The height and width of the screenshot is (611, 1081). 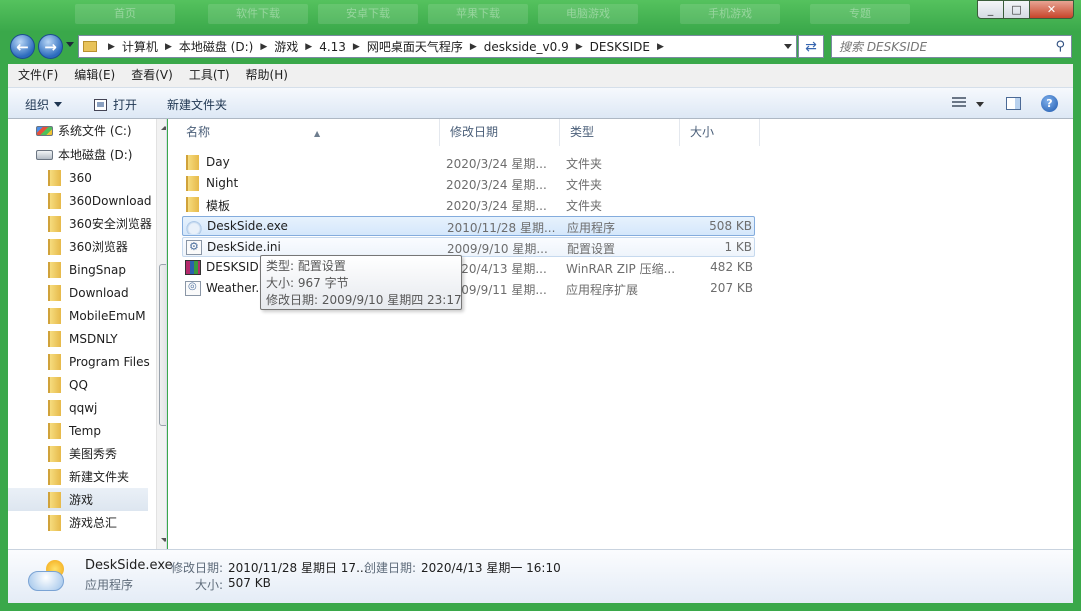 I want to click on nav-item-label: 360安全浏览器, so click(x=110, y=224).